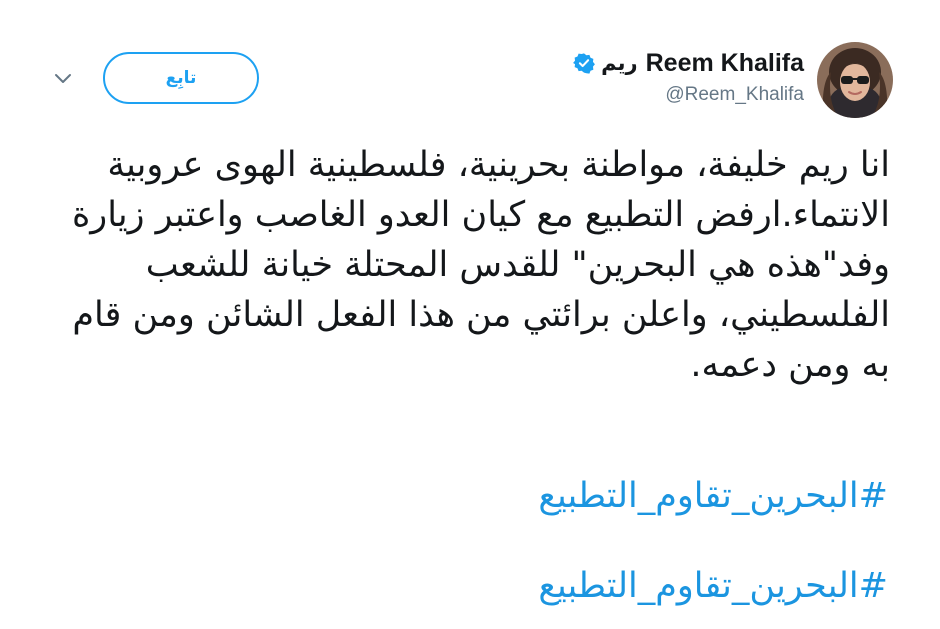  What do you see at coordinates (63, 79) in the screenshot?
I see `chevron-down-icon` at bounding box center [63, 79].